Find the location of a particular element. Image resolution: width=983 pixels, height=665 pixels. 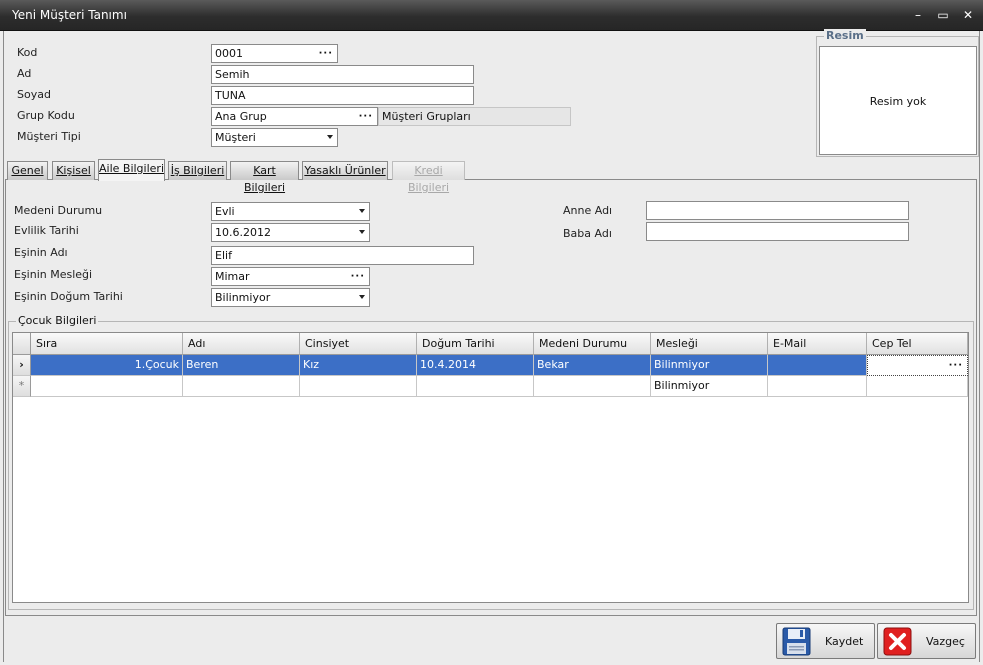

anne-label: Anne Adı is located at coordinates (588, 210).